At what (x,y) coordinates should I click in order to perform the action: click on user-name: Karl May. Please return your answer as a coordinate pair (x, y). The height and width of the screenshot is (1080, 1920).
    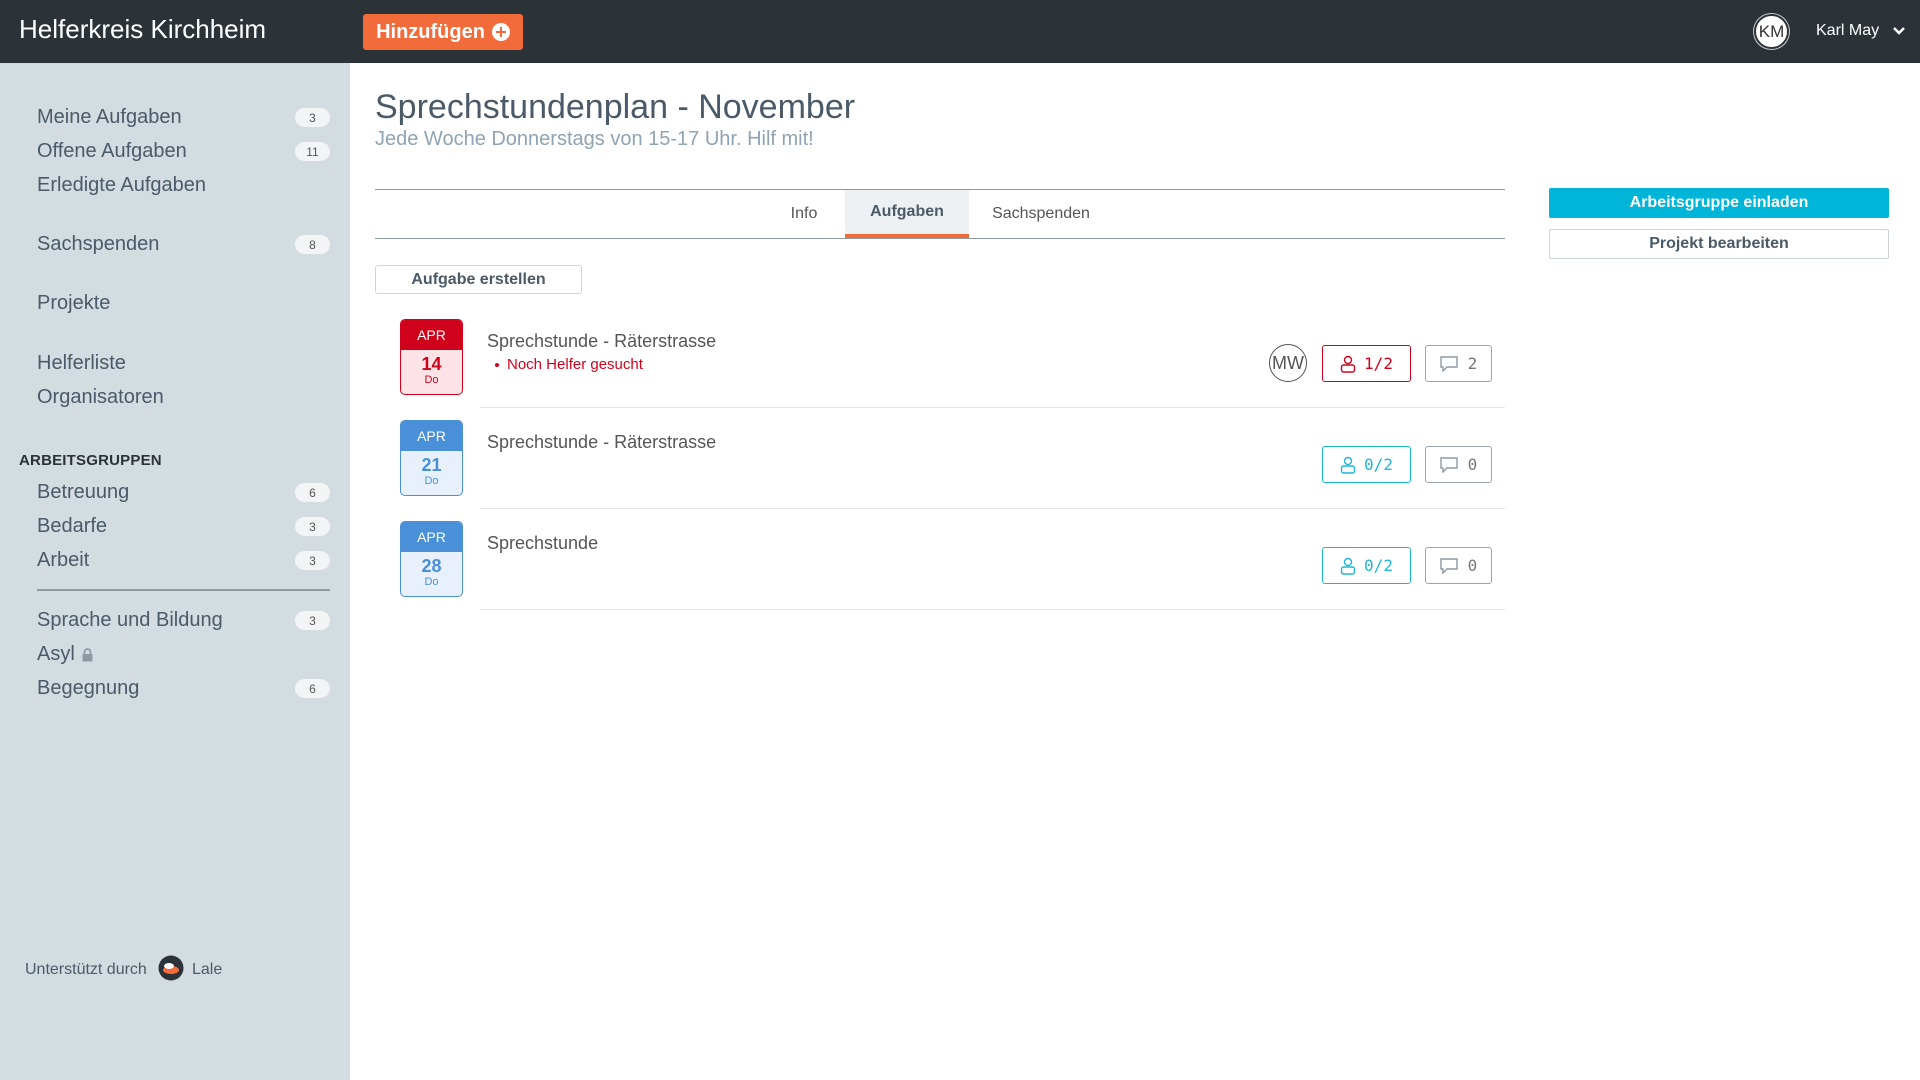
    Looking at the image, I should click on (1847, 31).